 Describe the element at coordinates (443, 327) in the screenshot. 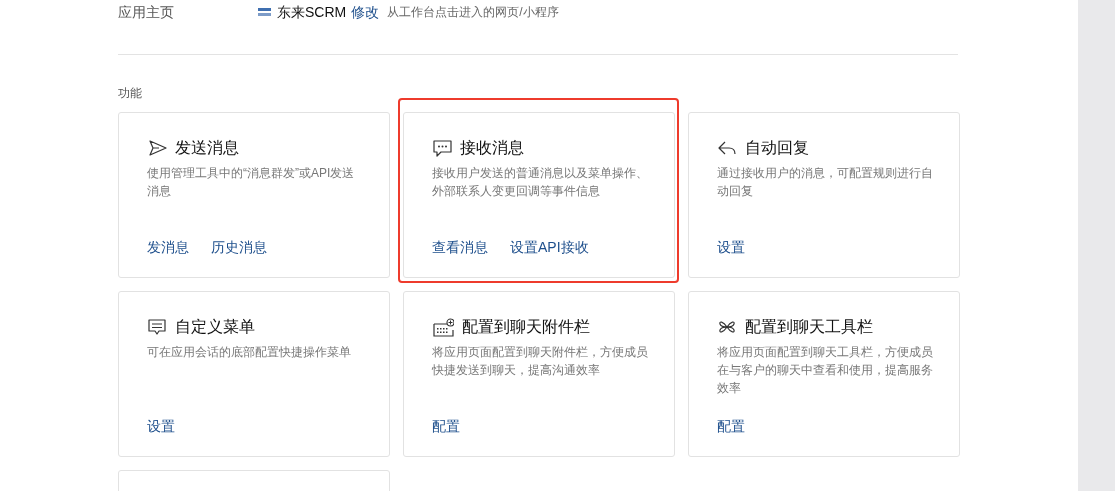

I see `keyboard-plus-icon` at that location.